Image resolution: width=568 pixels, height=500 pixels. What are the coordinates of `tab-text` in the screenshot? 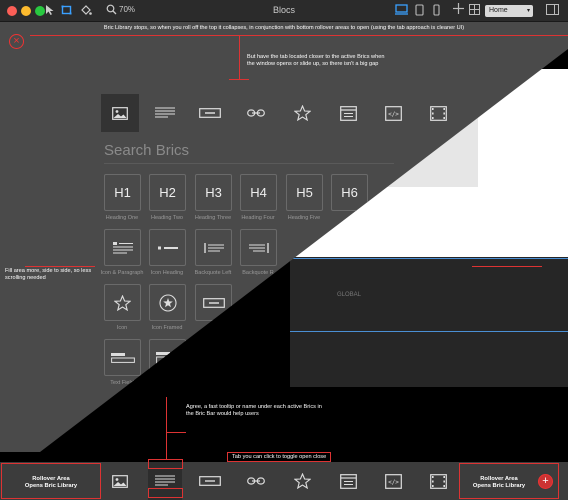 It's located at (165, 113).